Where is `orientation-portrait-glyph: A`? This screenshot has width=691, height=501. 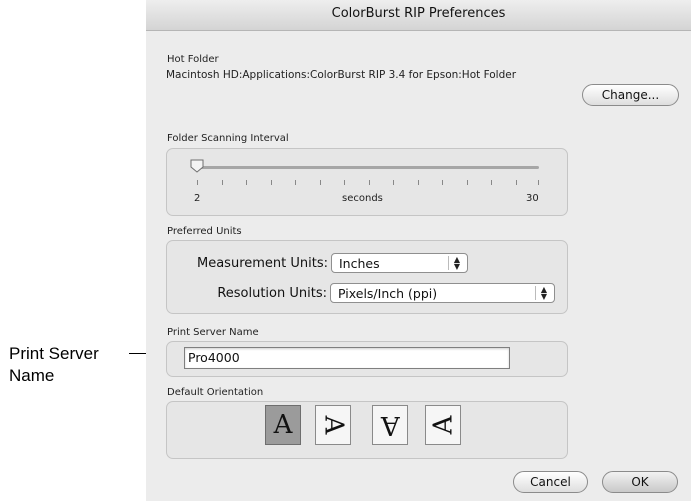
orientation-portrait-glyph: A is located at coordinates (283, 425).